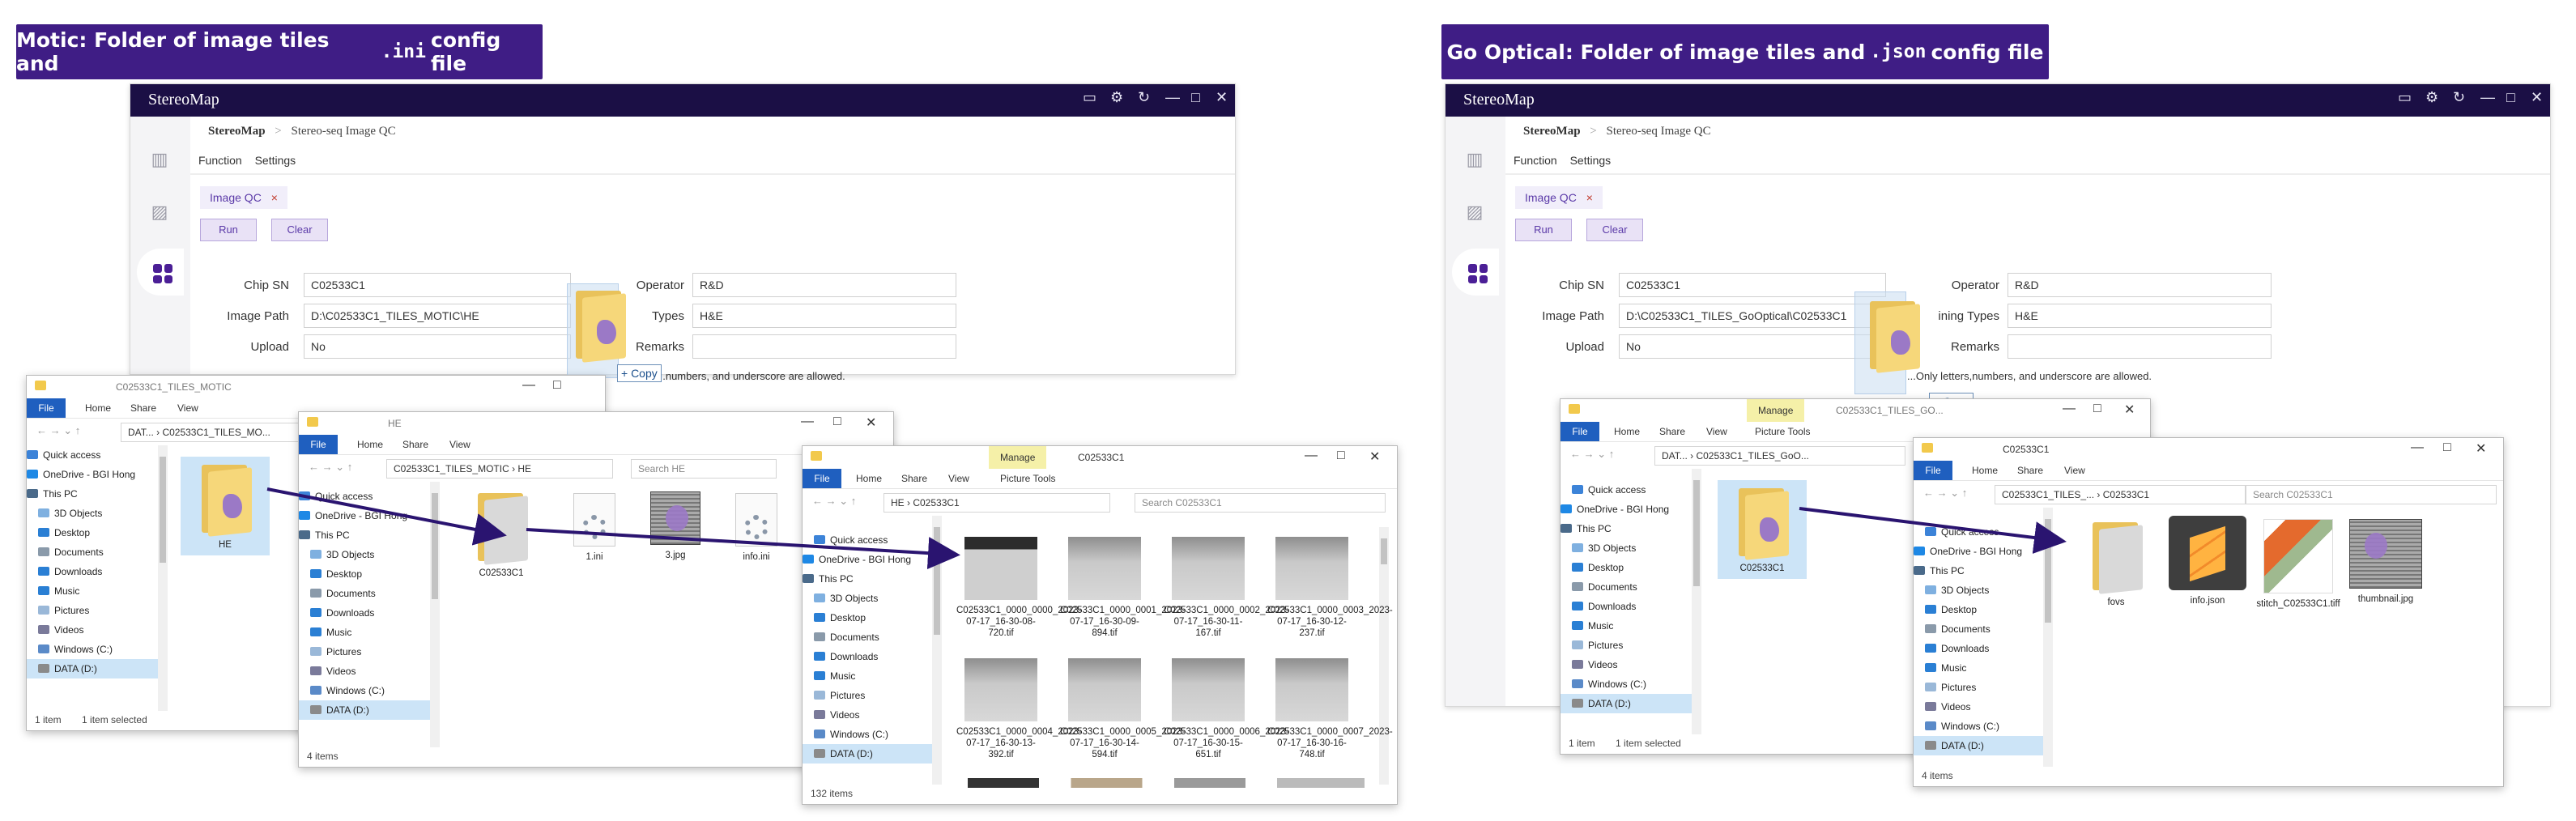 This screenshot has height=821, width=2576. Describe the element at coordinates (386, 516) in the screenshot. I see `arrow-he-to-folder` at that location.